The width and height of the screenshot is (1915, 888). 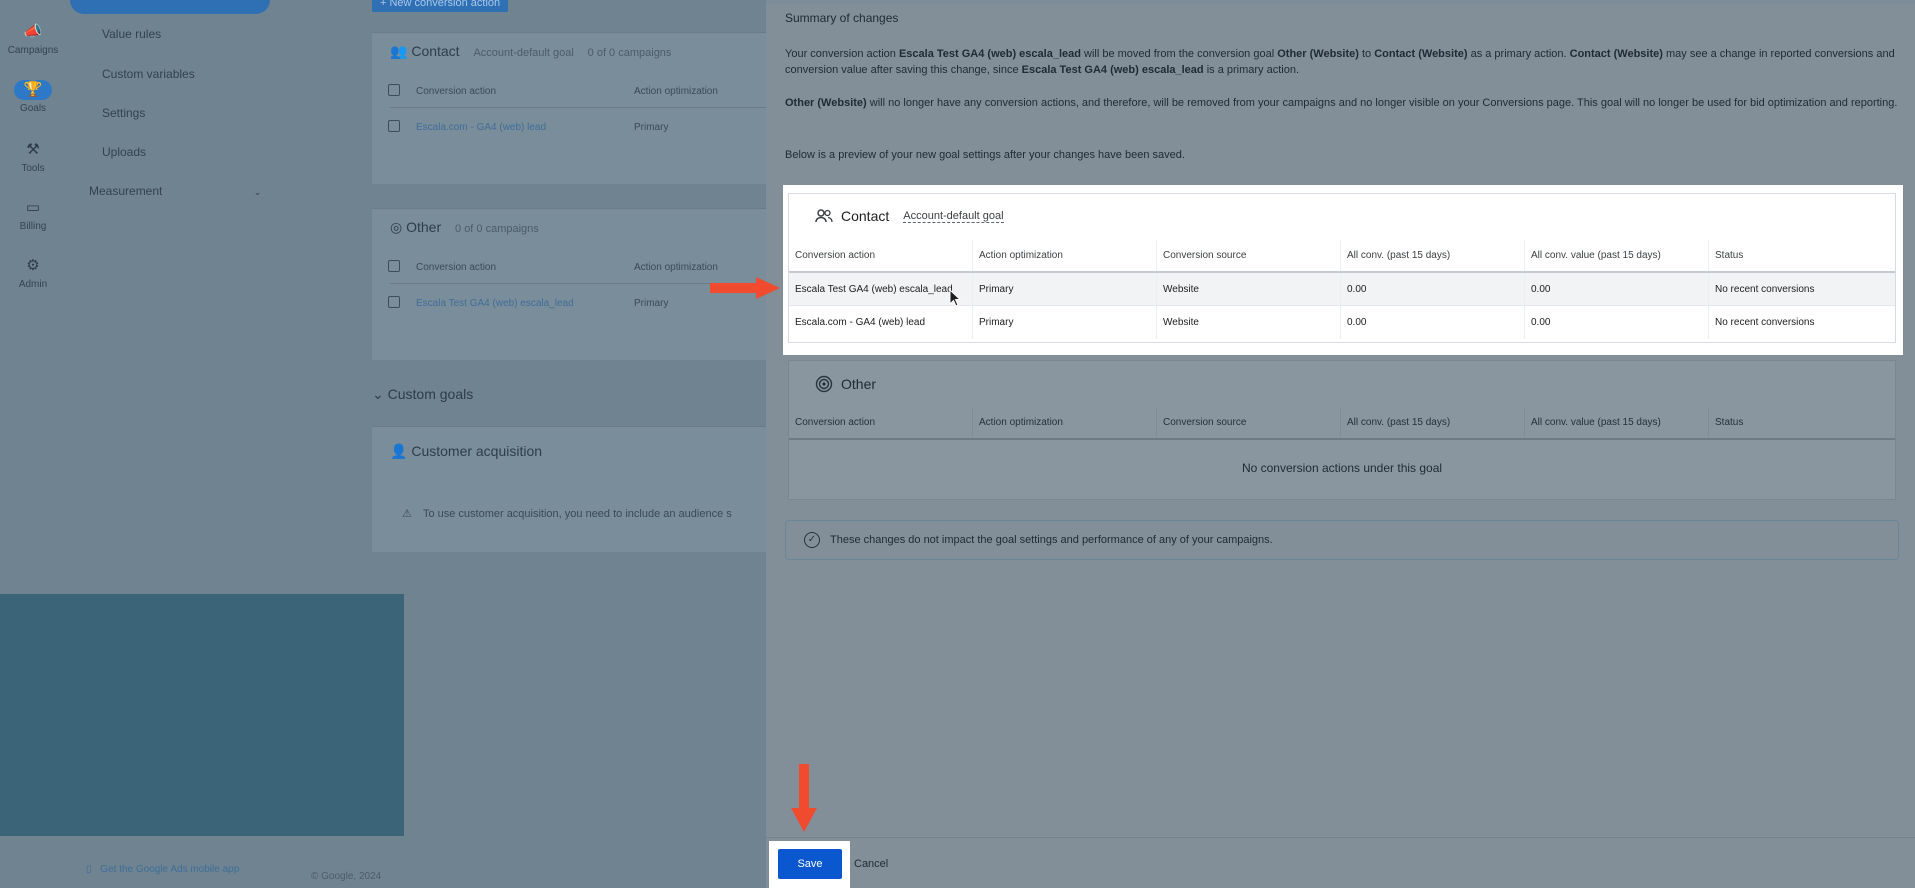 I want to click on p1-b3: Contact (Website), so click(x=1421, y=54).